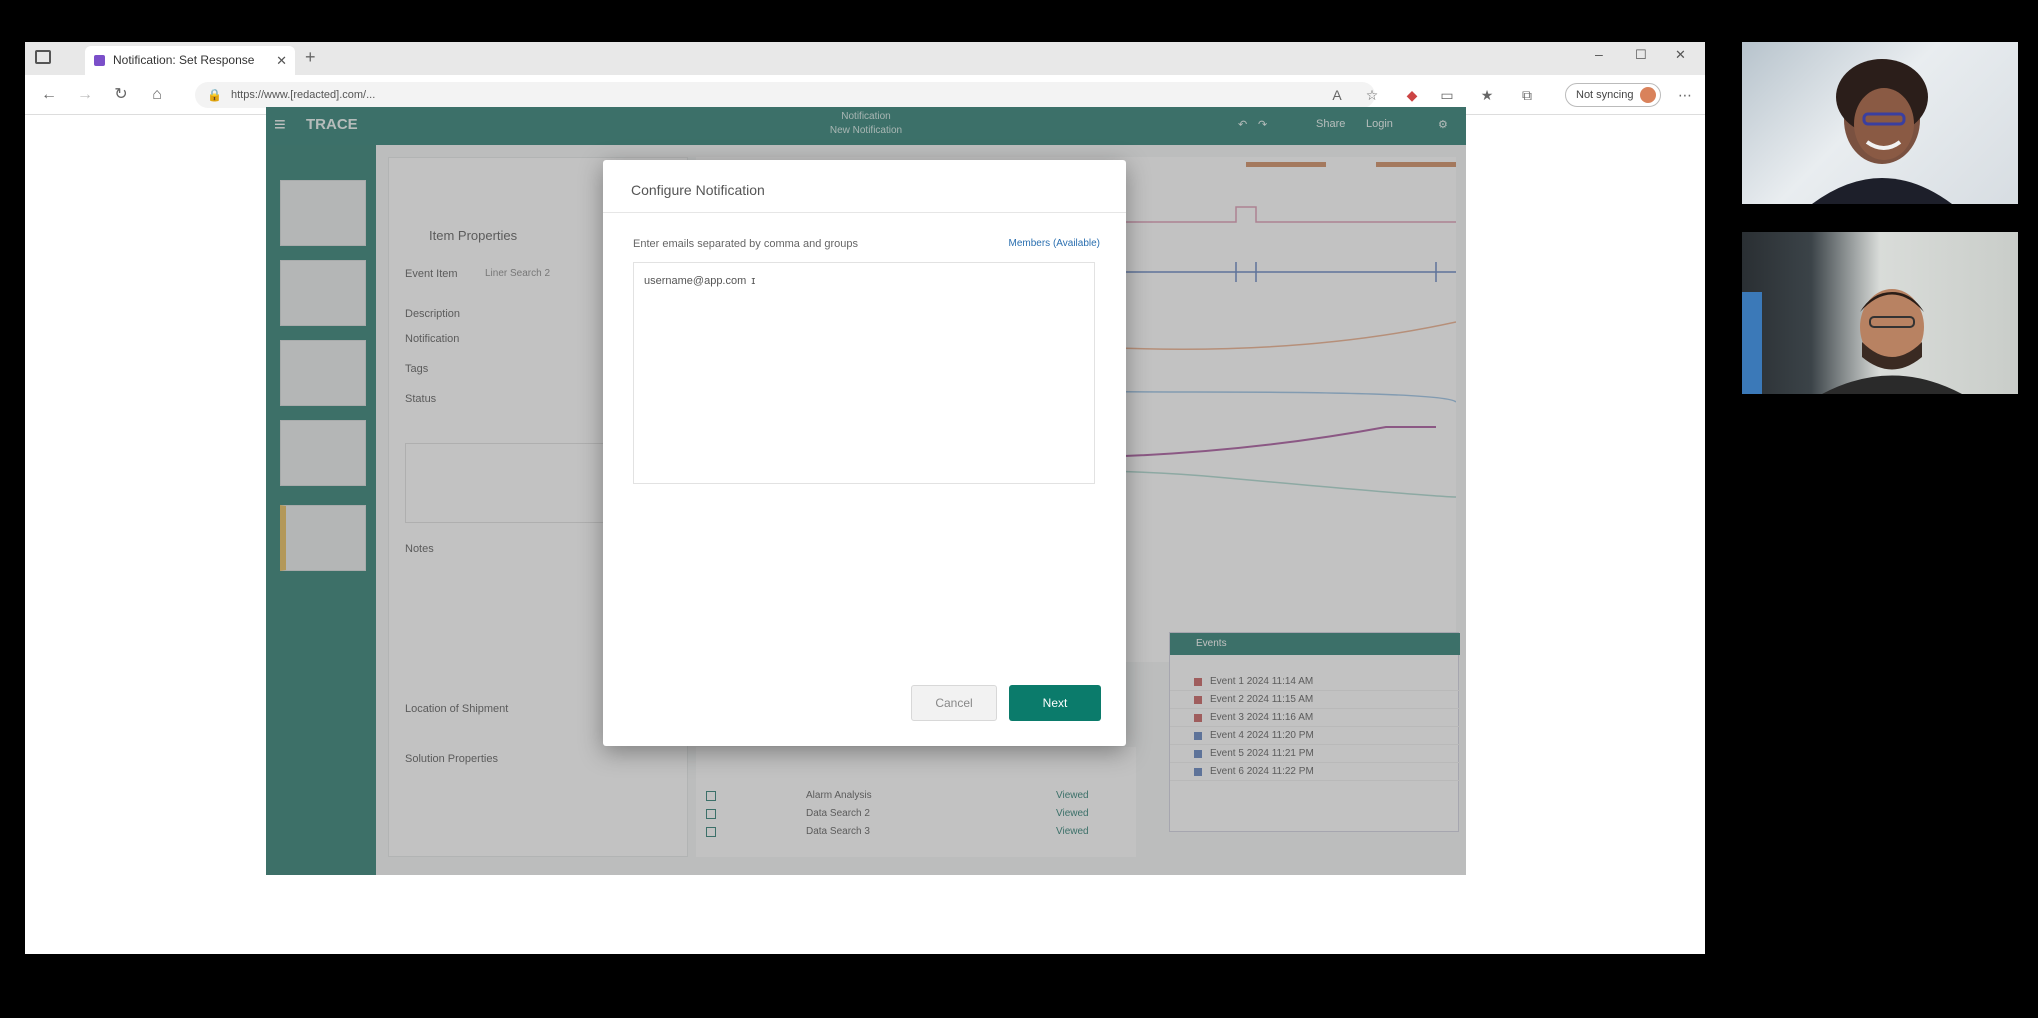 The image size is (2038, 1018). What do you see at coordinates (99, 60) in the screenshot?
I see `tab-favicon-icon` at bounding box center [99, 60].